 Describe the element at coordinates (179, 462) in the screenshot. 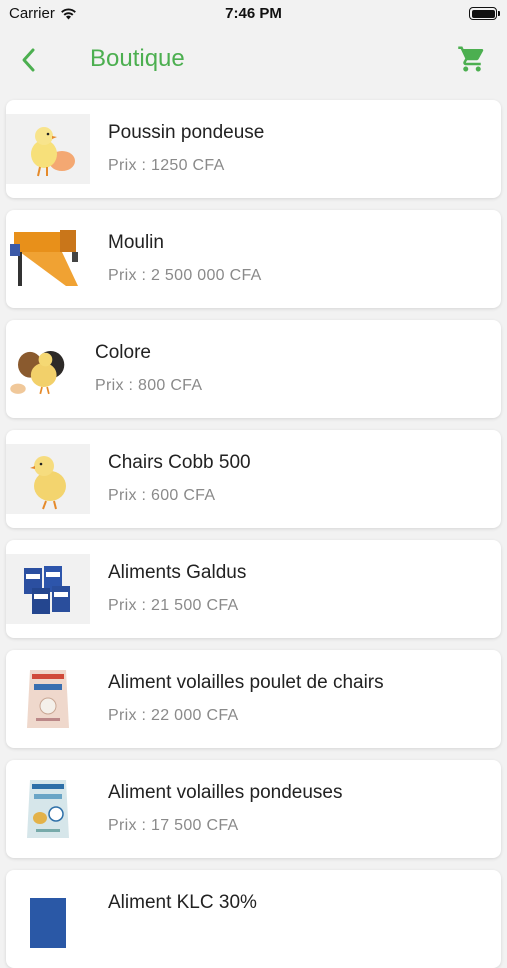

I see `product-name: Chairs Cobb 500` at that location.